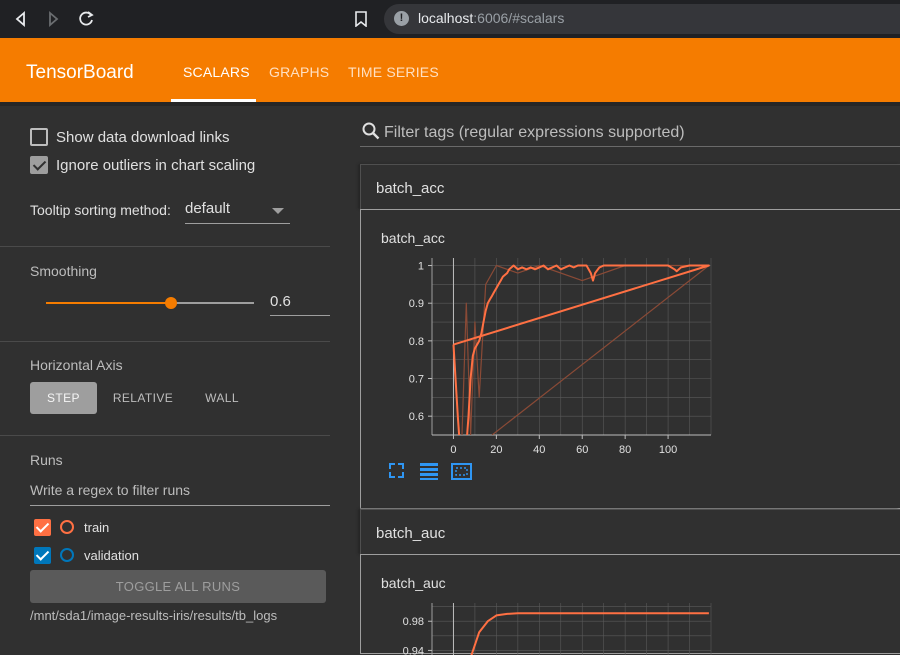 The height and width of the screenshot is (655, 900). I want to click on search-icon, so click(371, 131).